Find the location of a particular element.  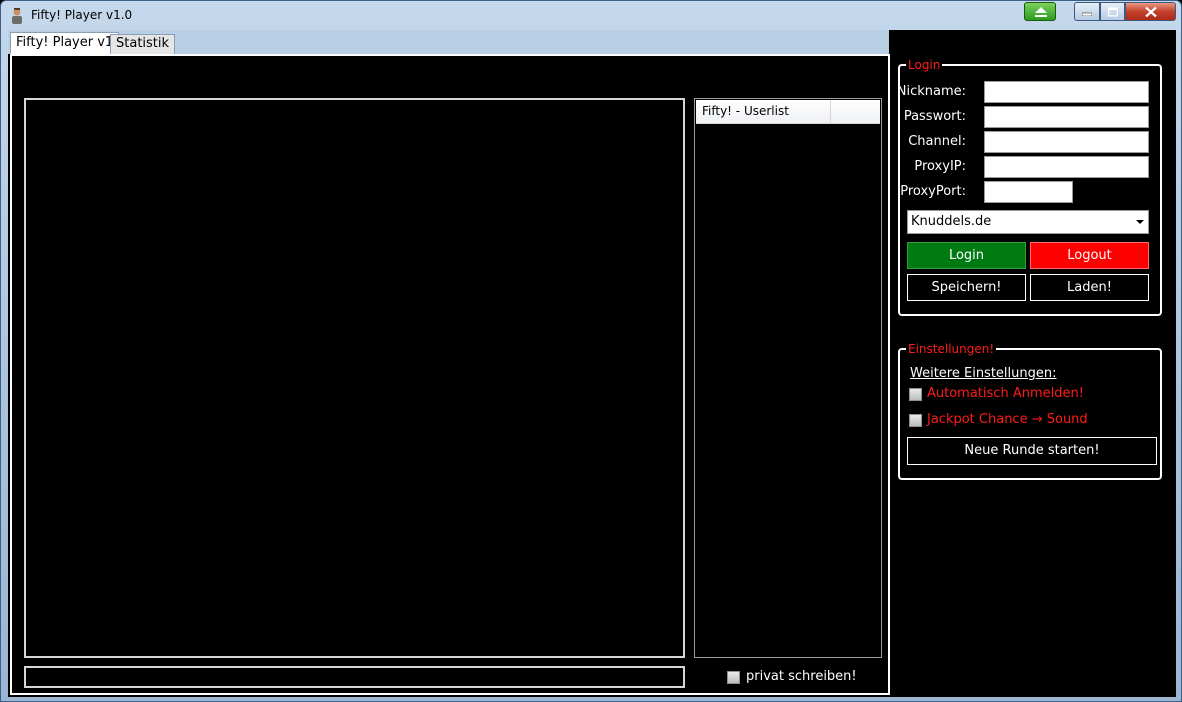

nickname-label: Nickname: is located at coordinates (931, 91).